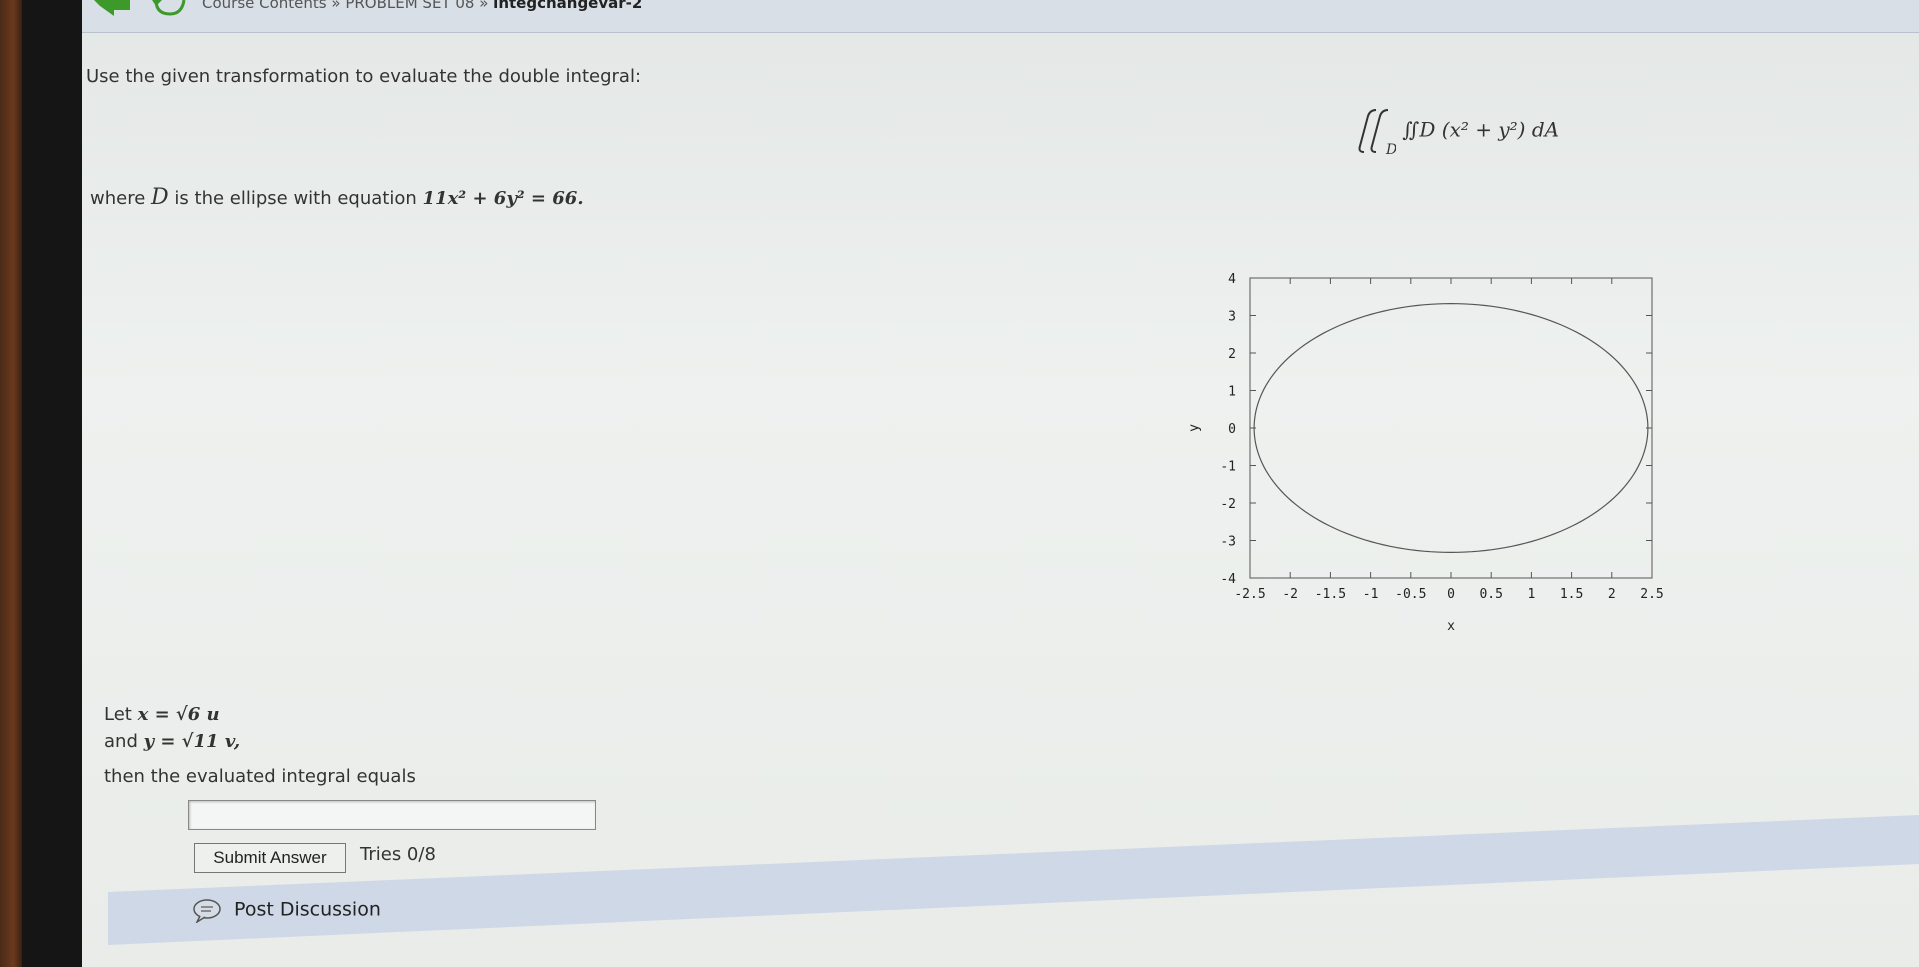  What do you see at coordinates (192, 741) in the screenshot?
I see `sub-y-expression: y = √11 v,` at bounding box center [192, 741].